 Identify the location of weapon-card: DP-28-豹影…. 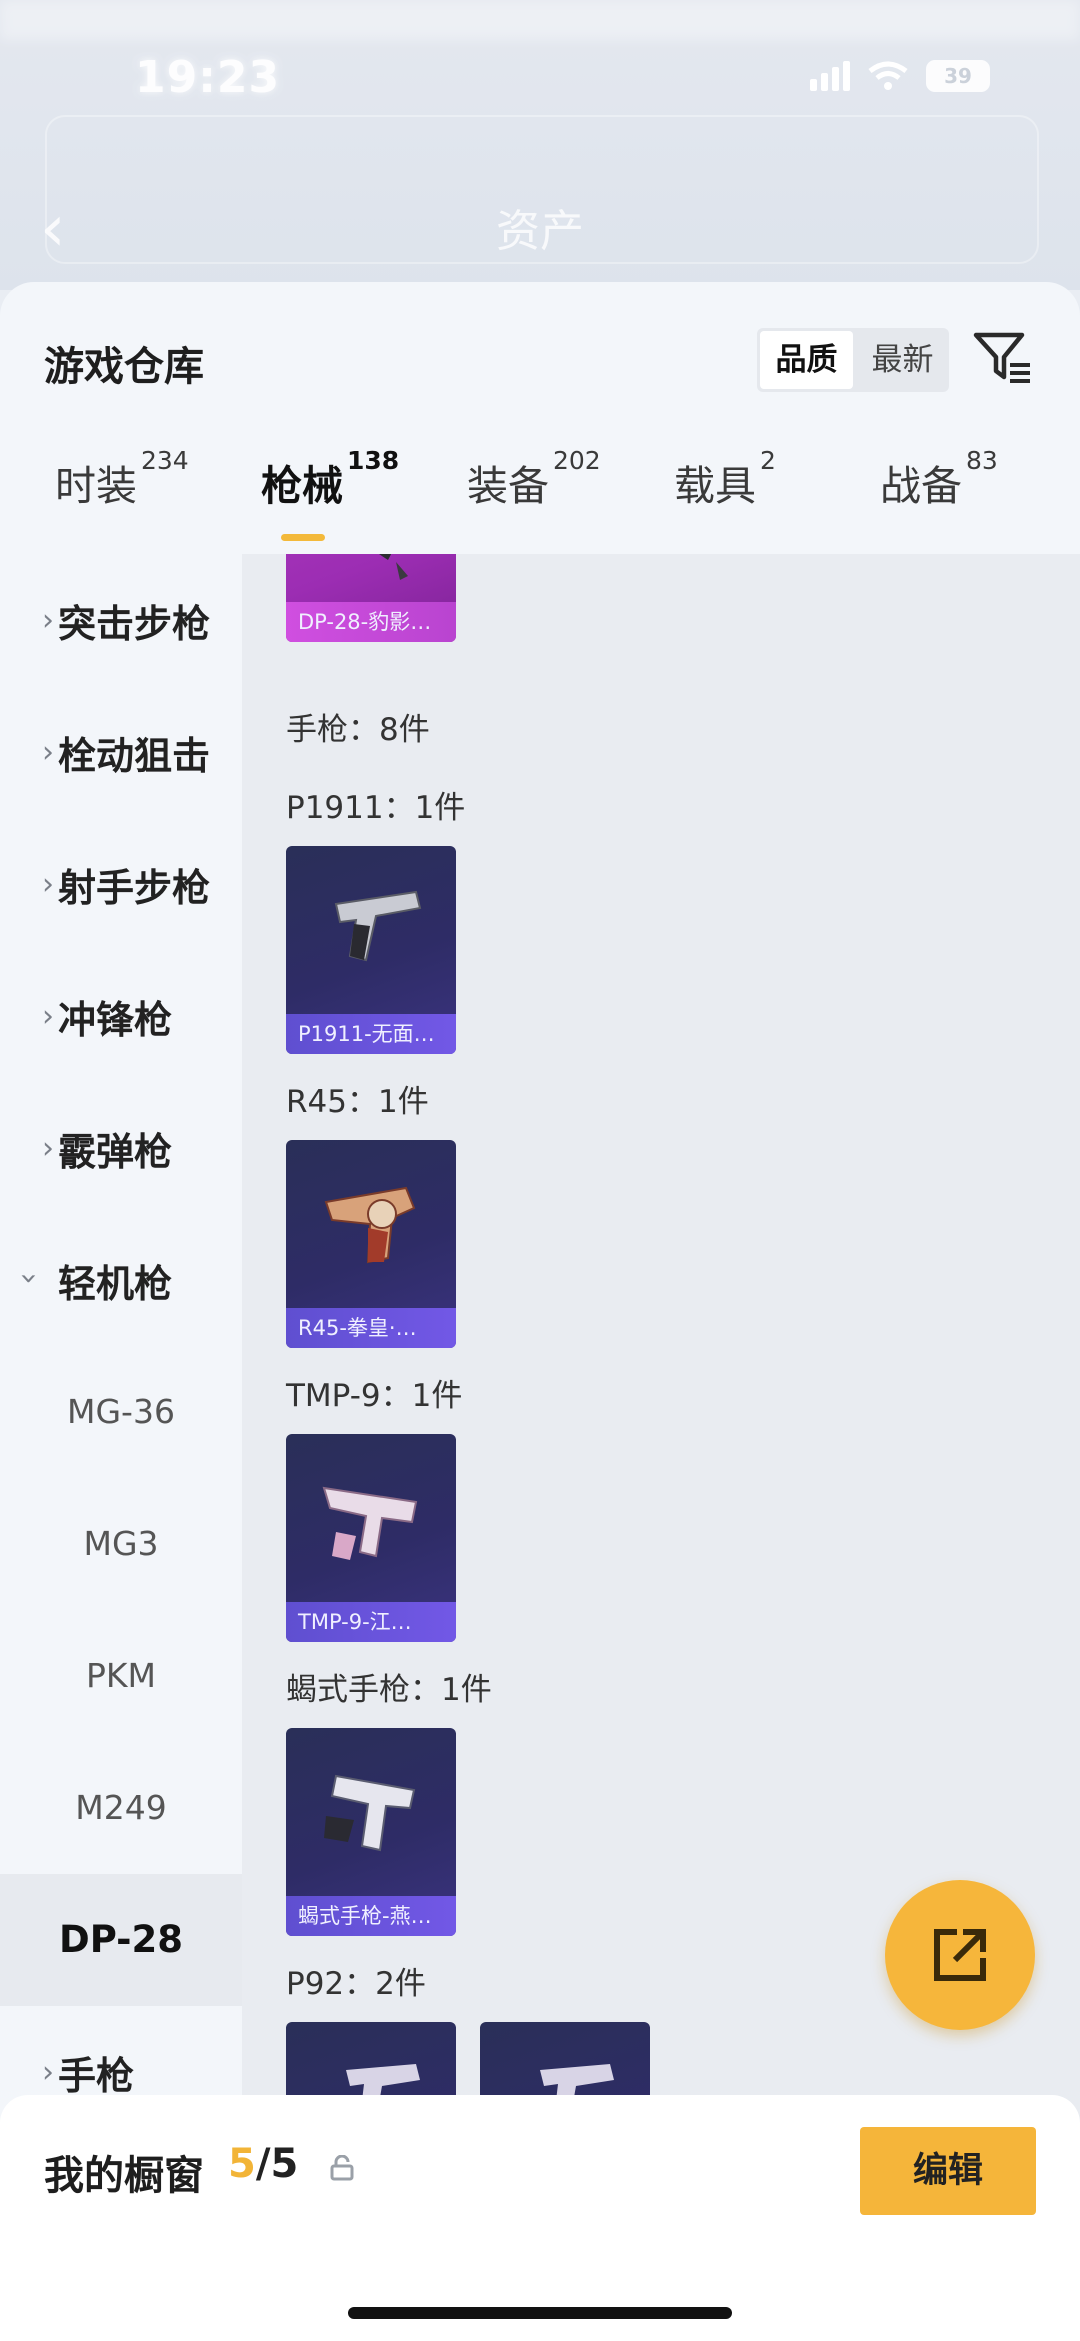
(371, 598).